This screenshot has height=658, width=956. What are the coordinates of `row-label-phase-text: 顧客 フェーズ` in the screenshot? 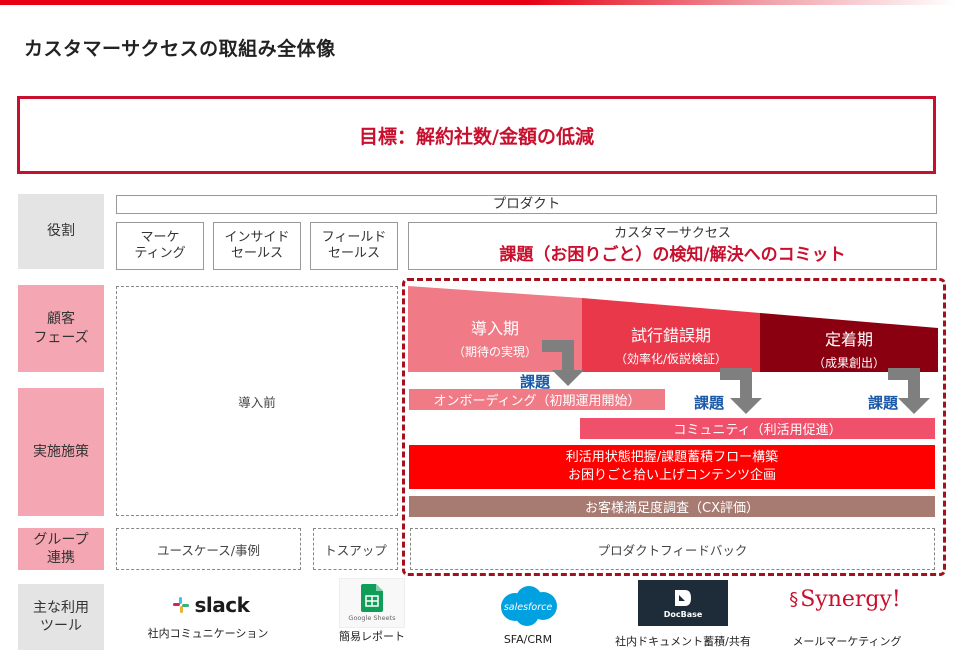 It's located at (61, 328).